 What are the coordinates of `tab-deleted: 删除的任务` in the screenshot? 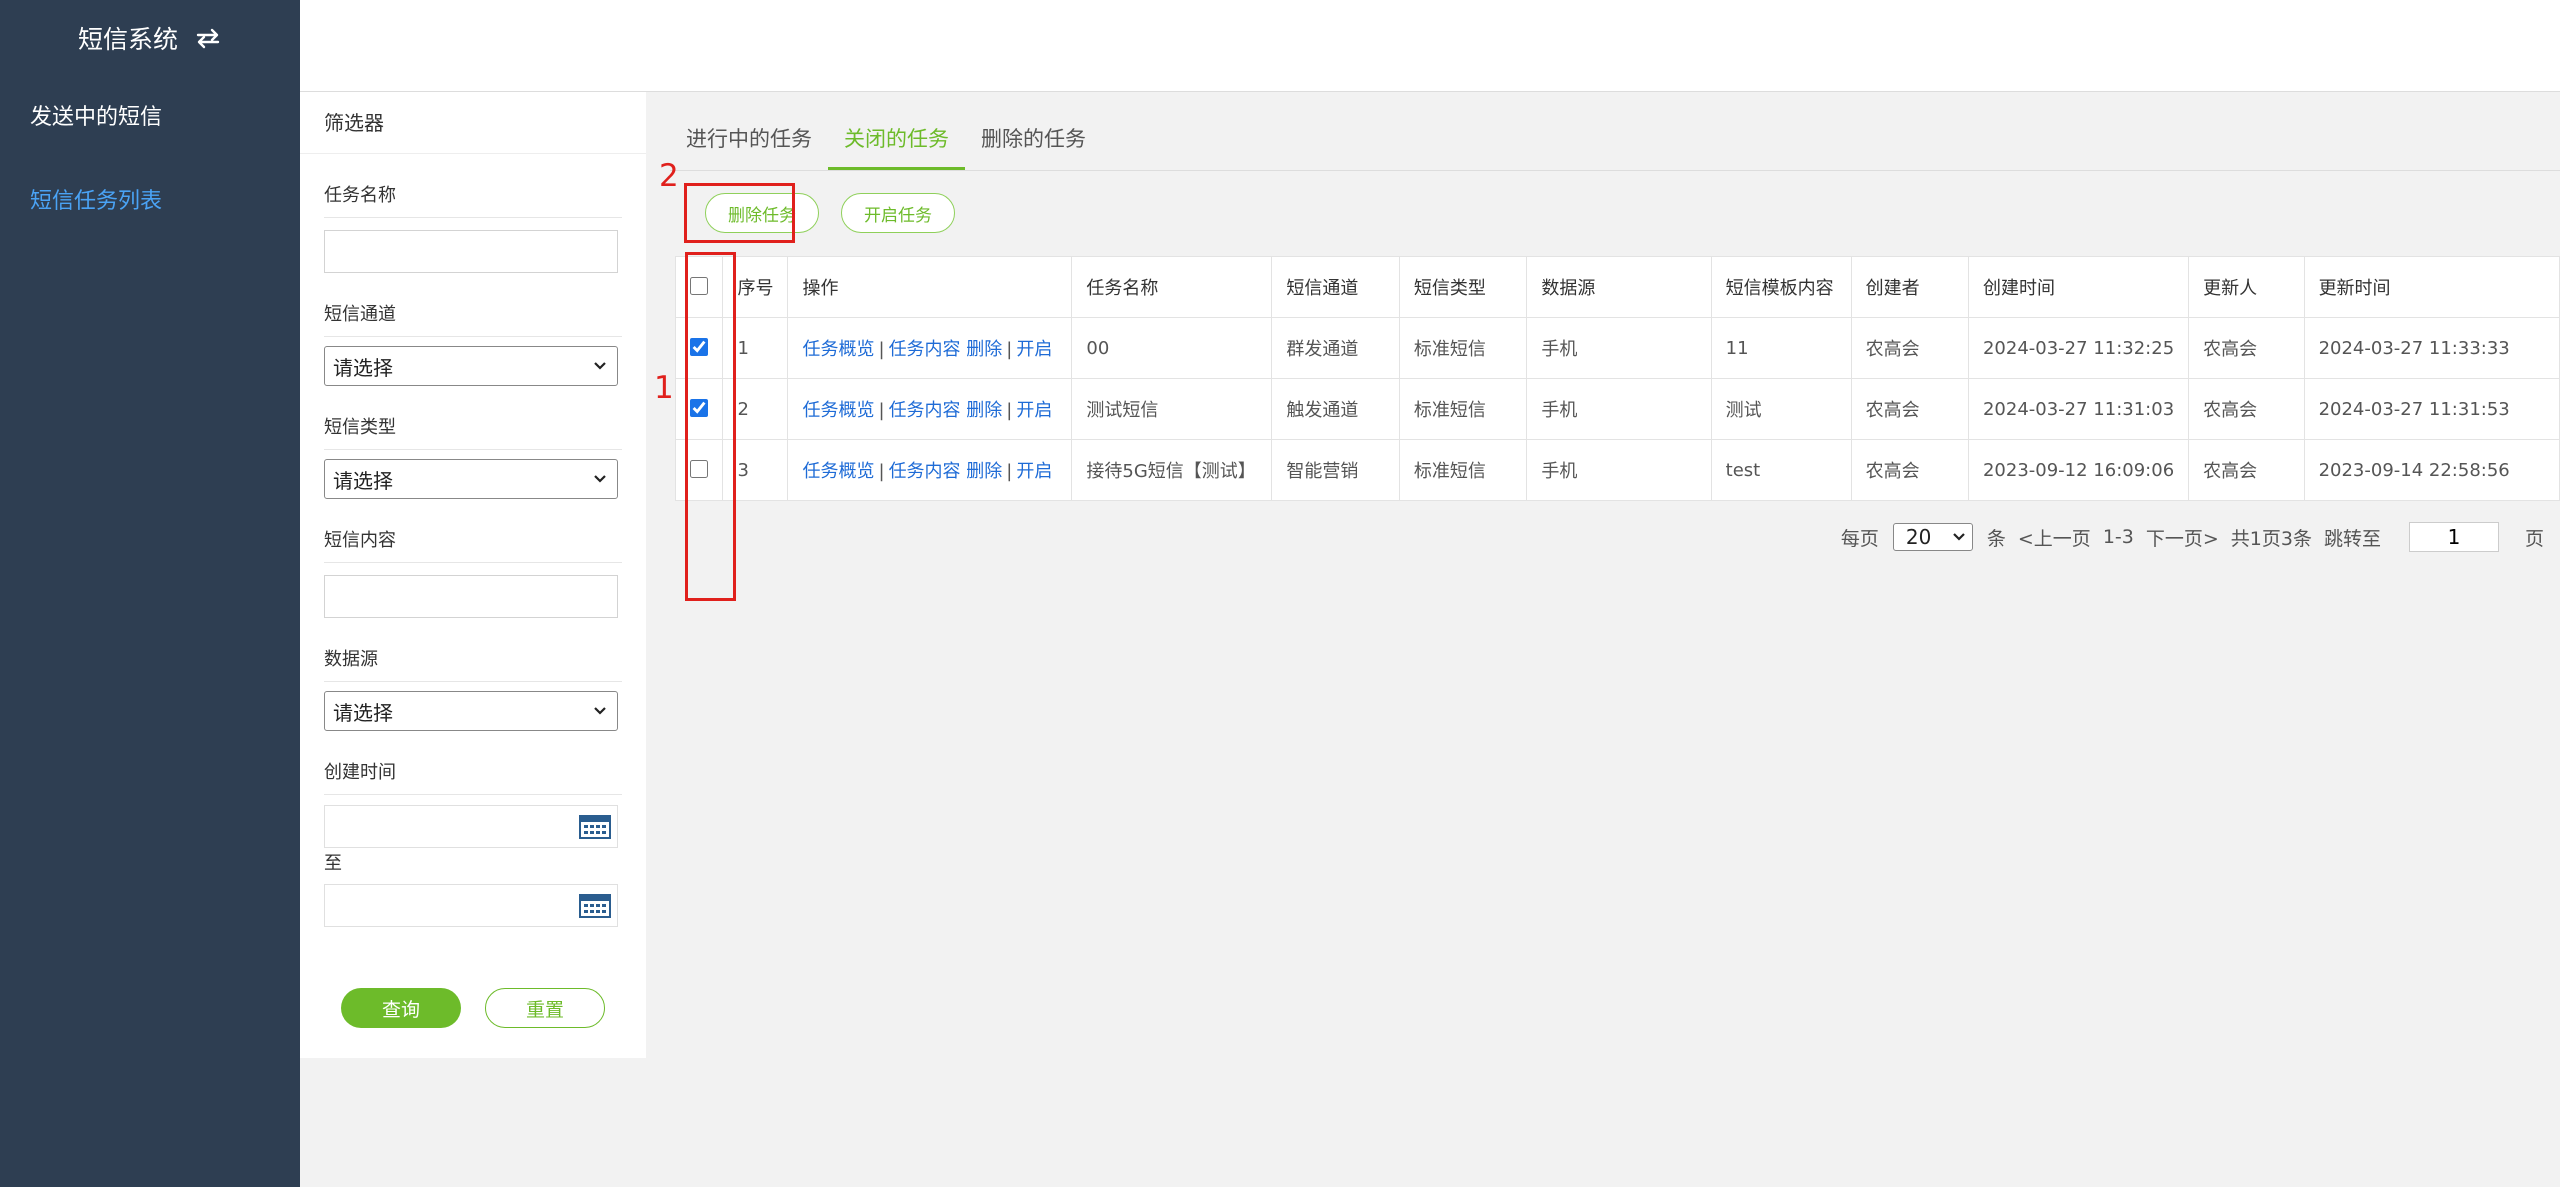 It's located at (1033, 142).